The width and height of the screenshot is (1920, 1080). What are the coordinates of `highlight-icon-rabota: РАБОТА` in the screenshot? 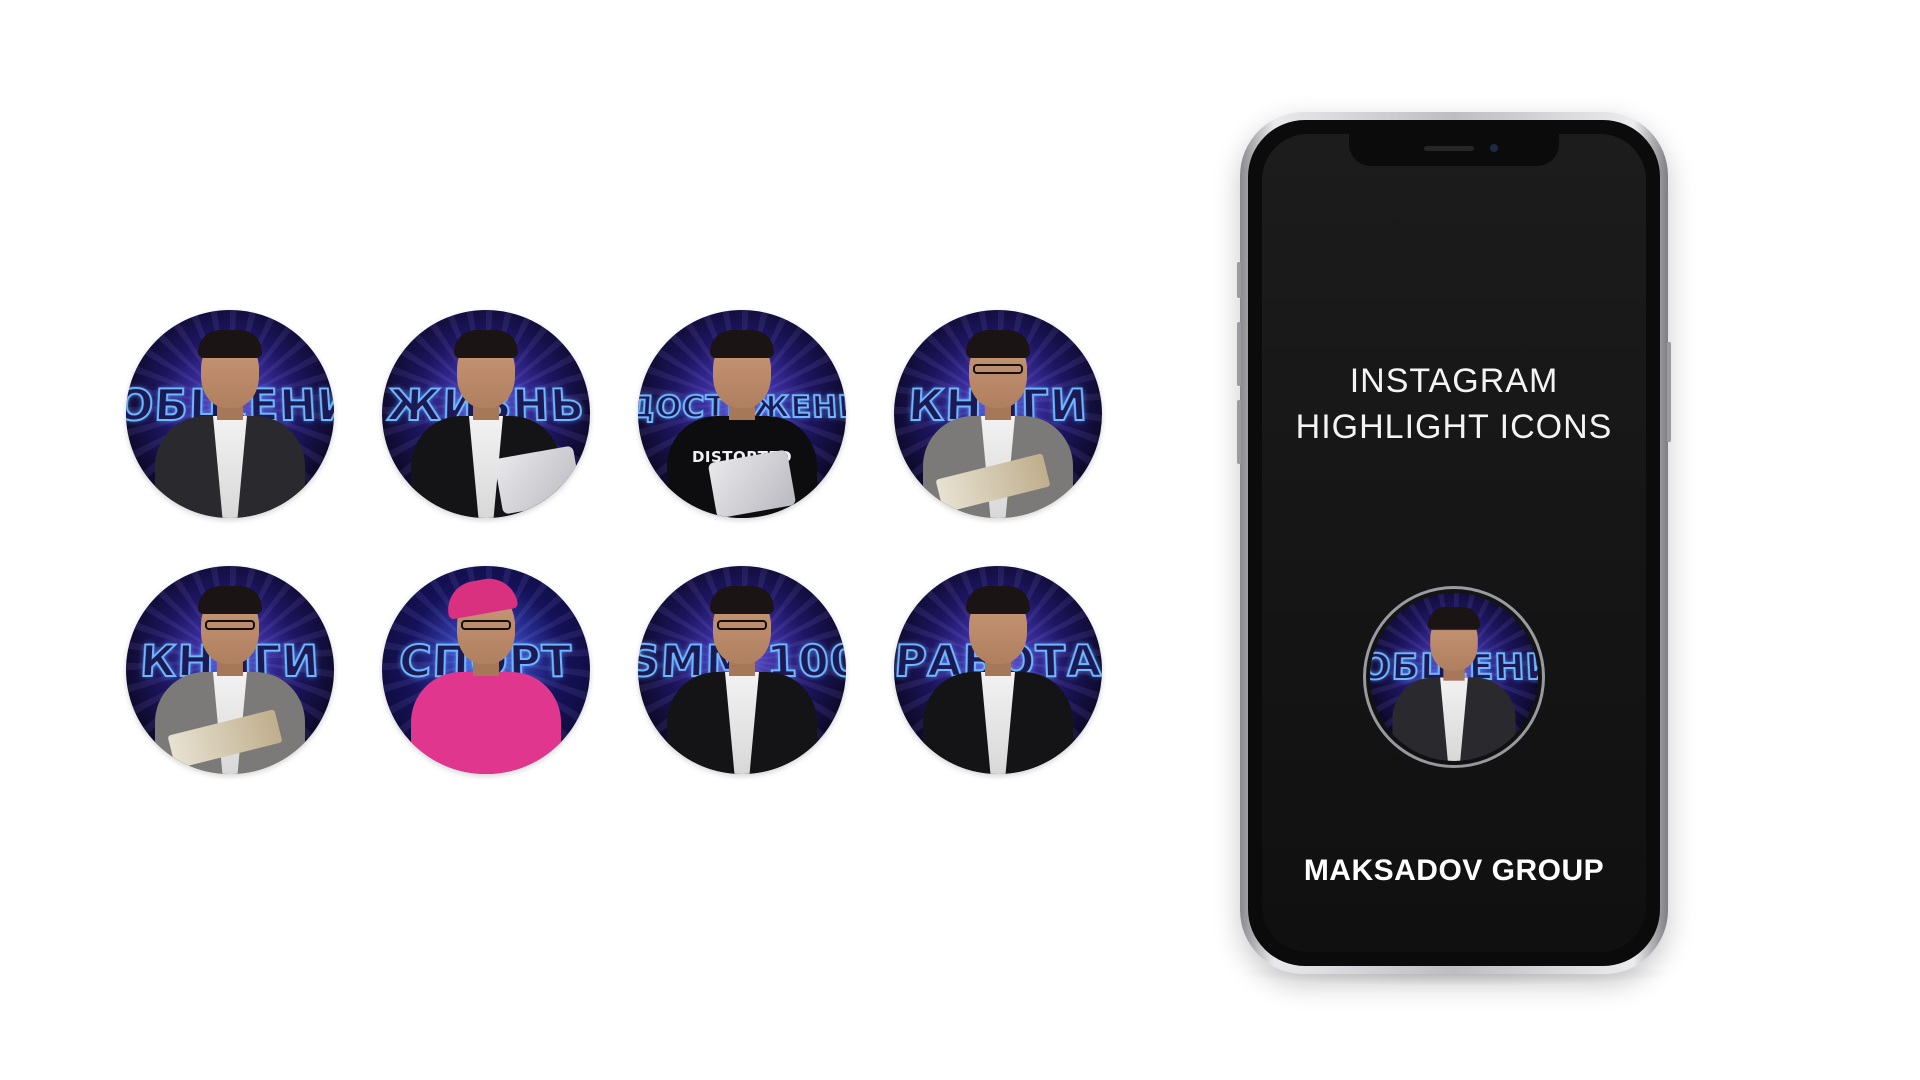 It's located at (998, 670).